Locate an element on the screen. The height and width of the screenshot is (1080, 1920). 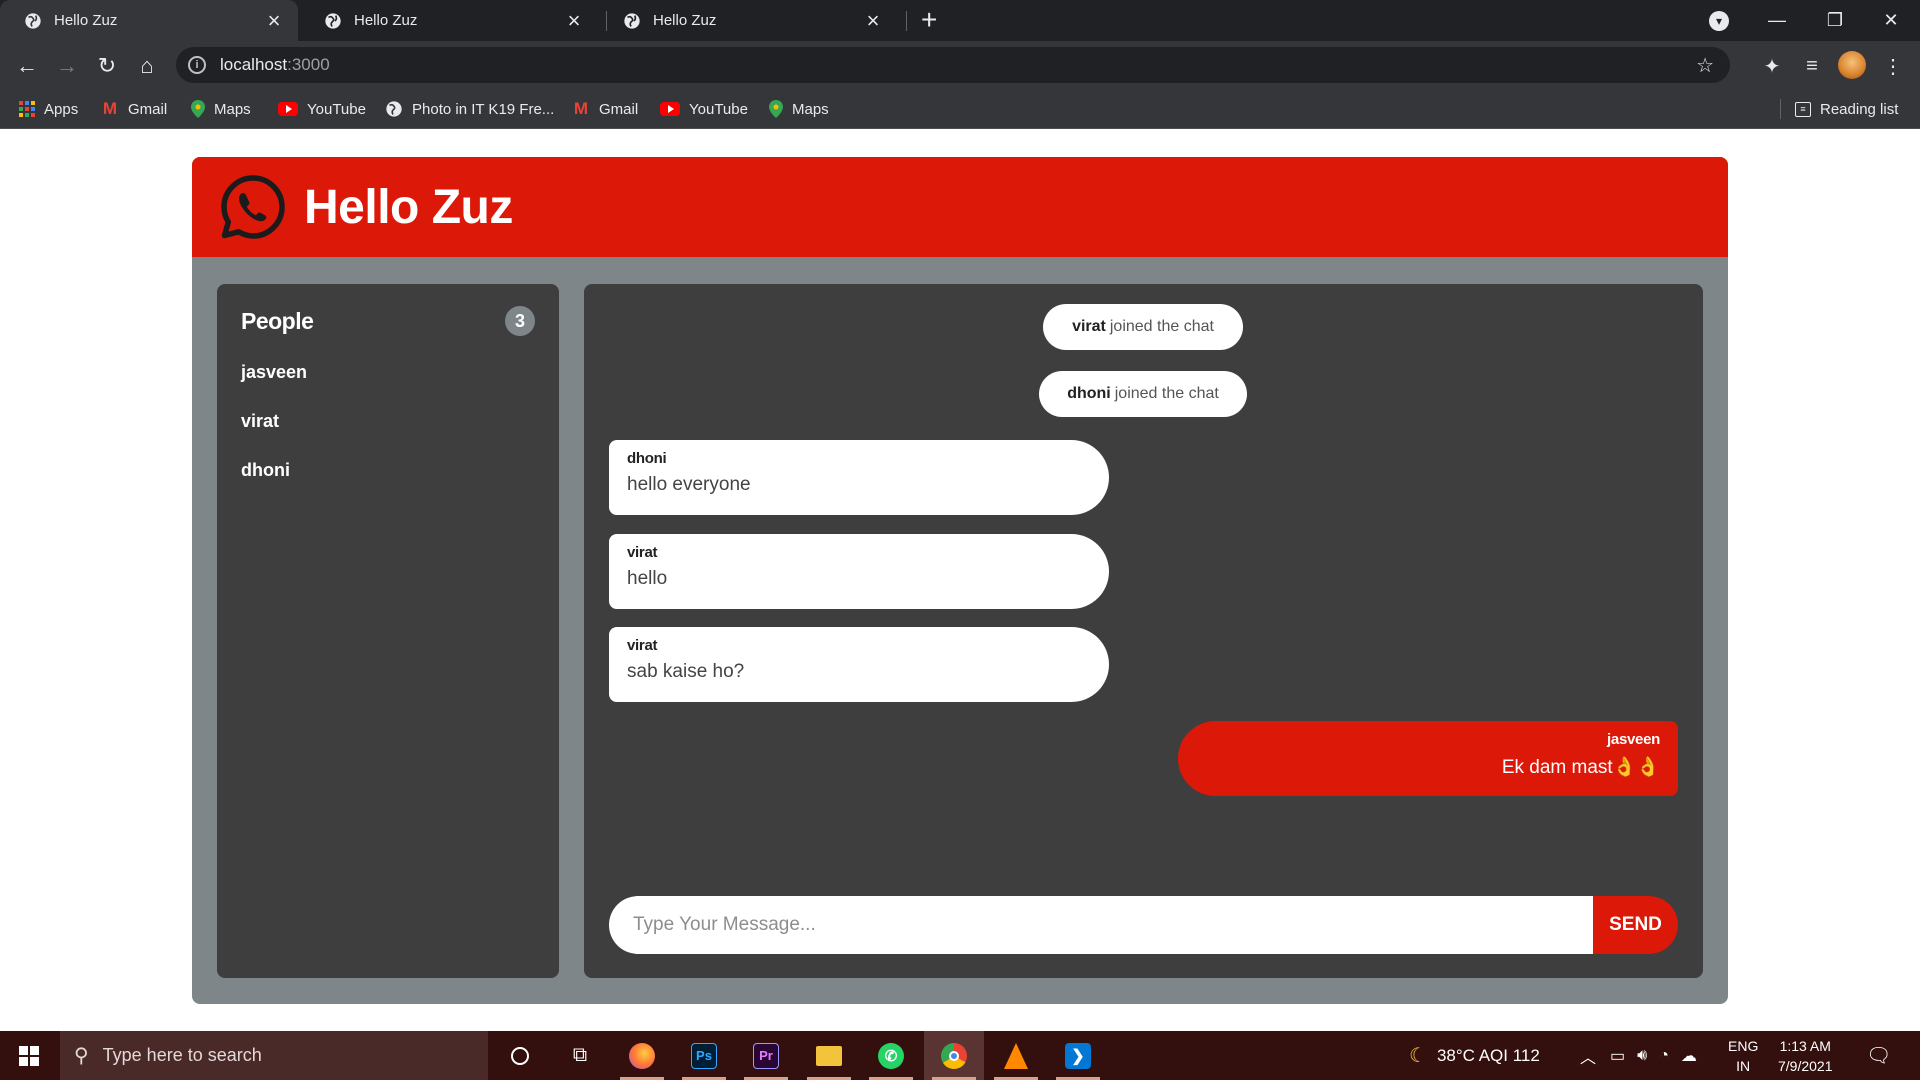
reading-list-button: ≡ Reading list is located at coordinates (1846, 109).